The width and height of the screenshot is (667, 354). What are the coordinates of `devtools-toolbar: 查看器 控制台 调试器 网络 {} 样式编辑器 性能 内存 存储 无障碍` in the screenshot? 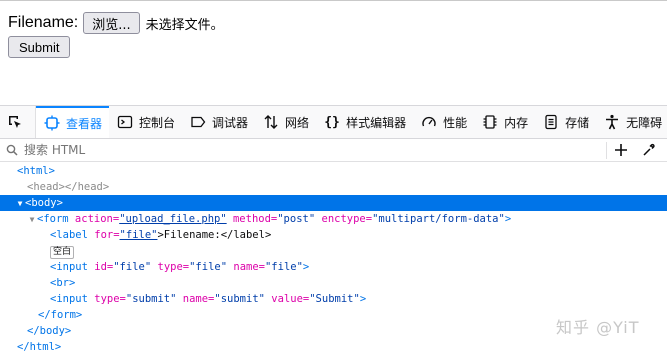 It's located at (333, 122).